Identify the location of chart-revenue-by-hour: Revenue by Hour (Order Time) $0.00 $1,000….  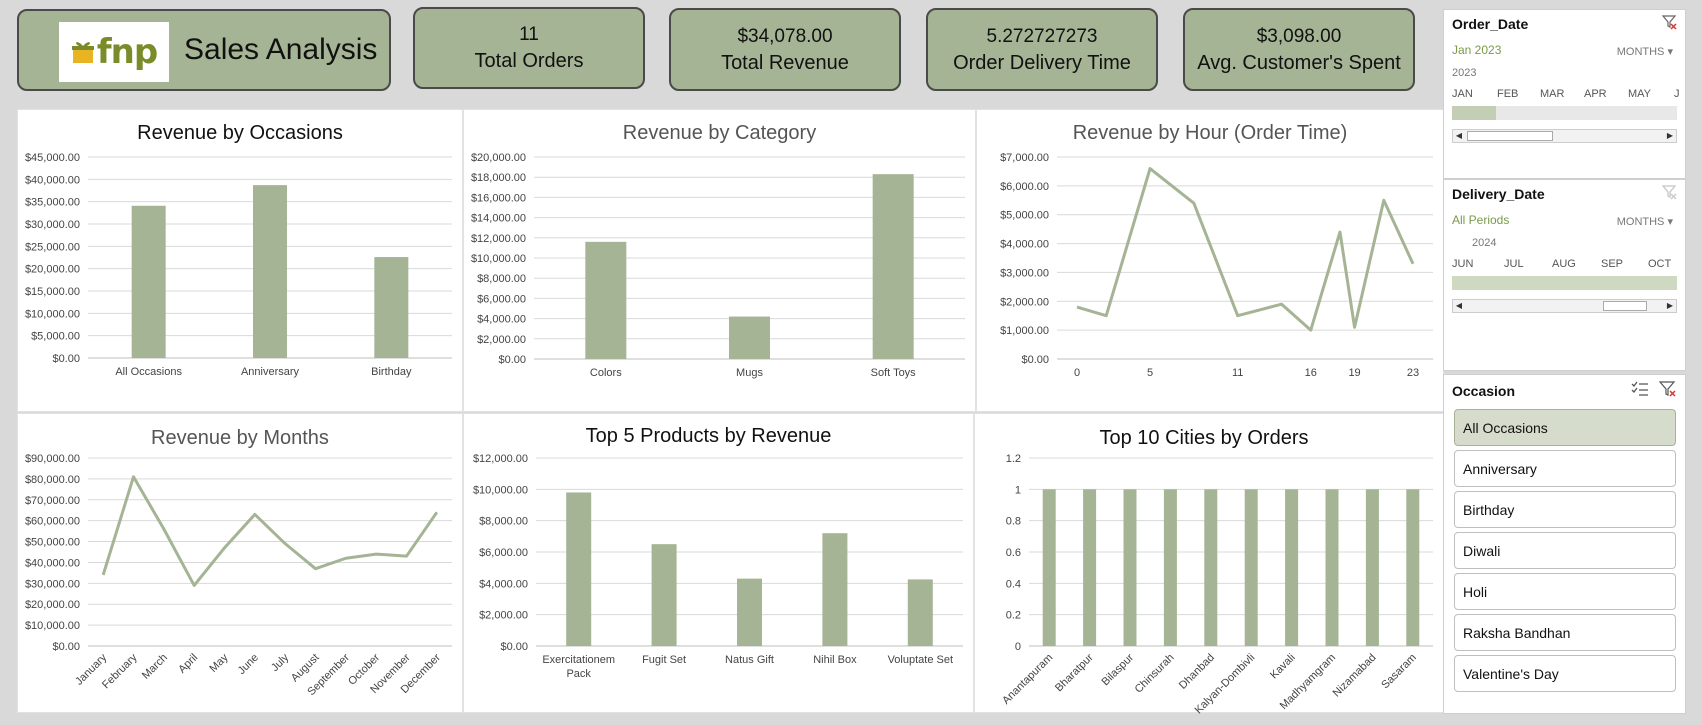
(1210, 260).